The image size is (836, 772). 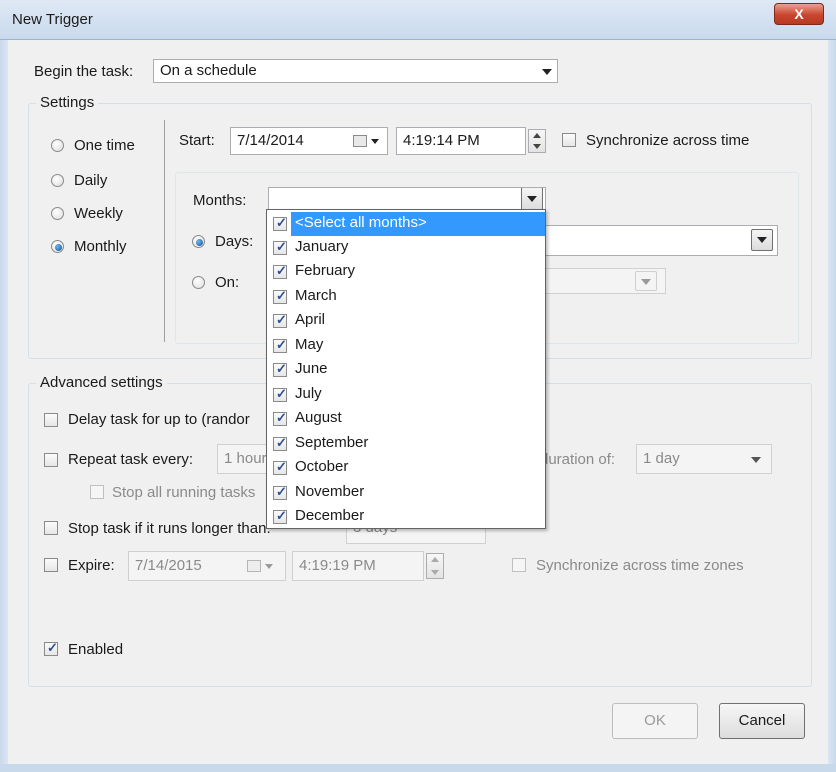 What do you see at coordinates (406, 395) in the screenshot?
I see `month-option-july: ✓ July` at bounding box center [406, 395].